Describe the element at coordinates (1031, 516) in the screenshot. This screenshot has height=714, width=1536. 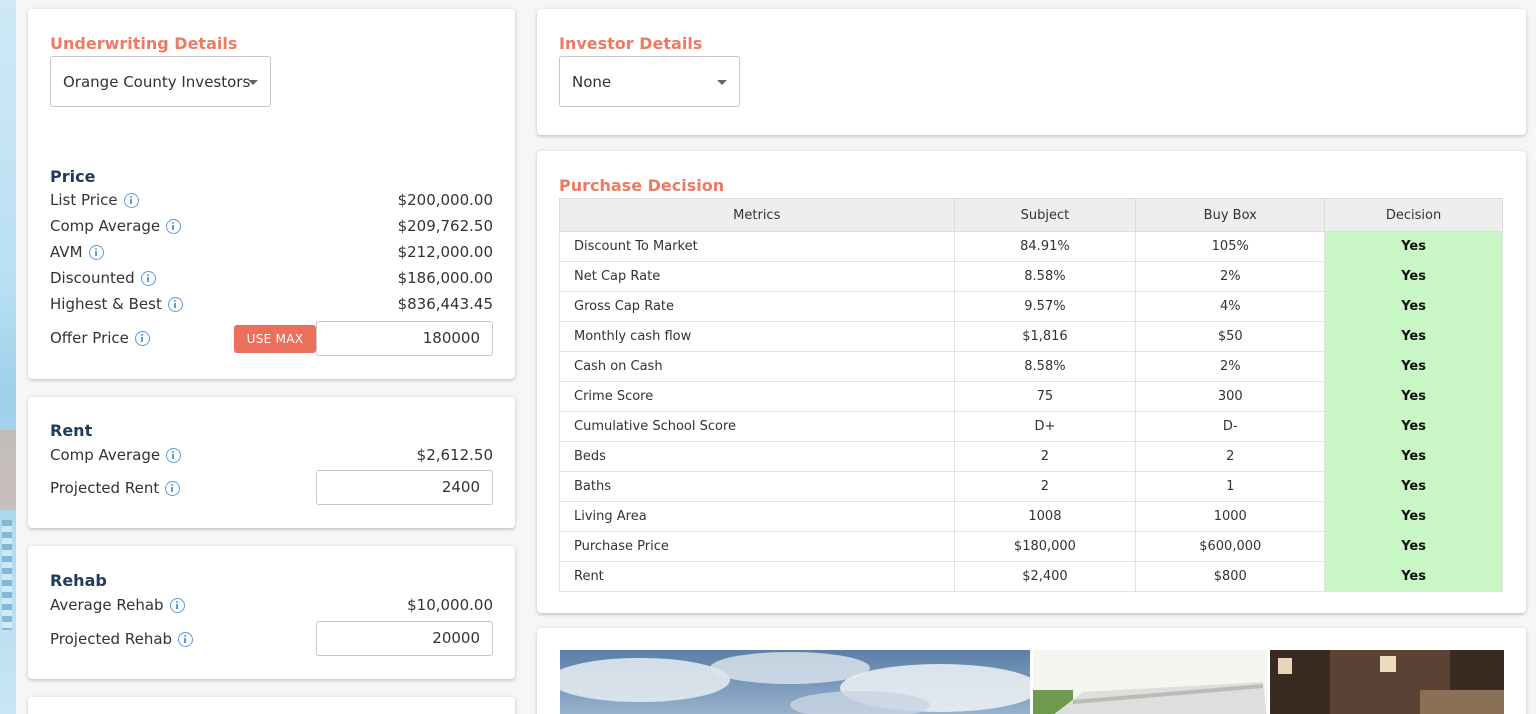
I see `table-row: Living Area 1008 1000 Yes` at that location.